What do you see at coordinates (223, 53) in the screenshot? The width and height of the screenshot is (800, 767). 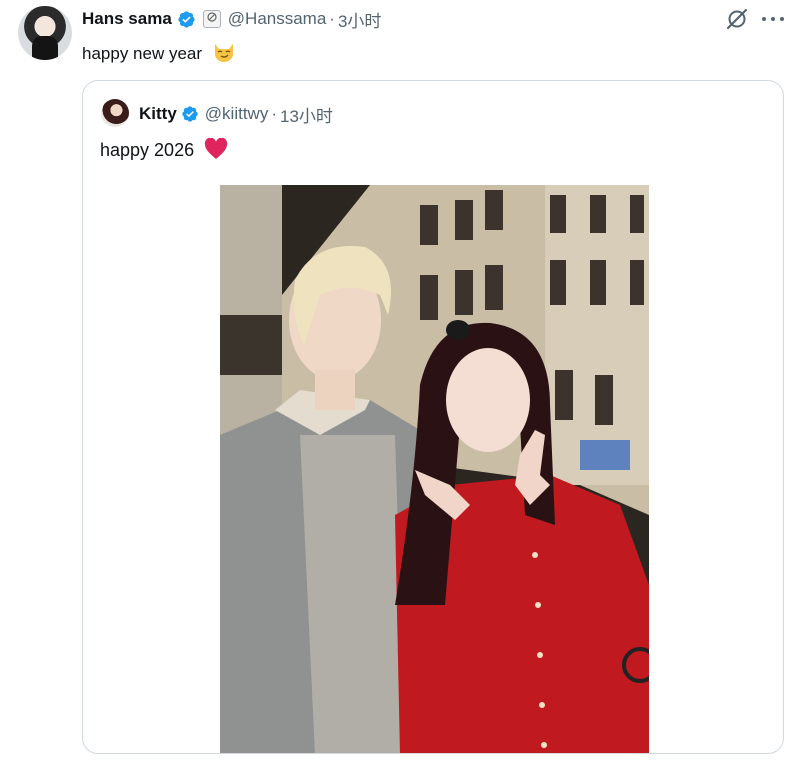 I see `smirk-cat-emoji` at bounding box center [223, 53].